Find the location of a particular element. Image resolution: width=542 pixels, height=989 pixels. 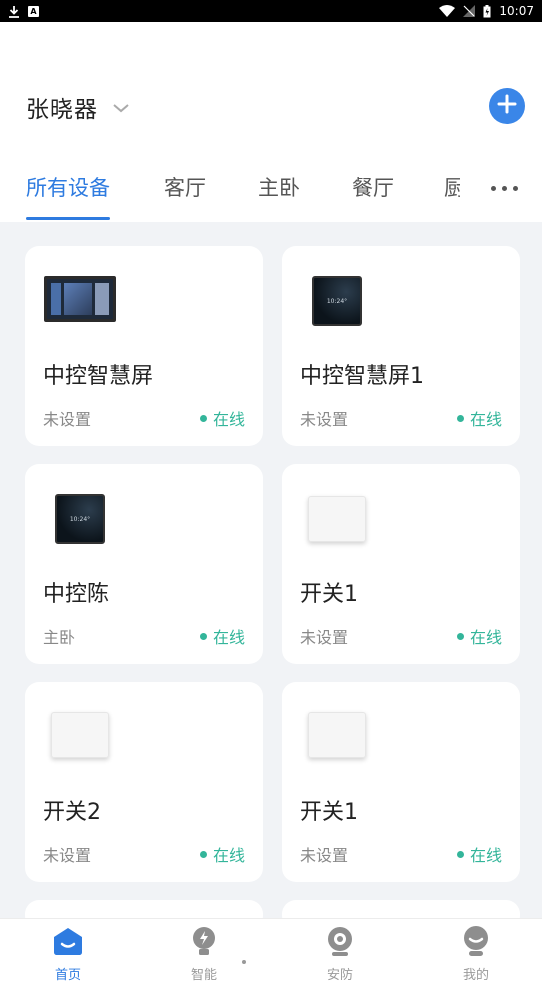

nav-security-label: 安防 is located at coordinates (339, 975).